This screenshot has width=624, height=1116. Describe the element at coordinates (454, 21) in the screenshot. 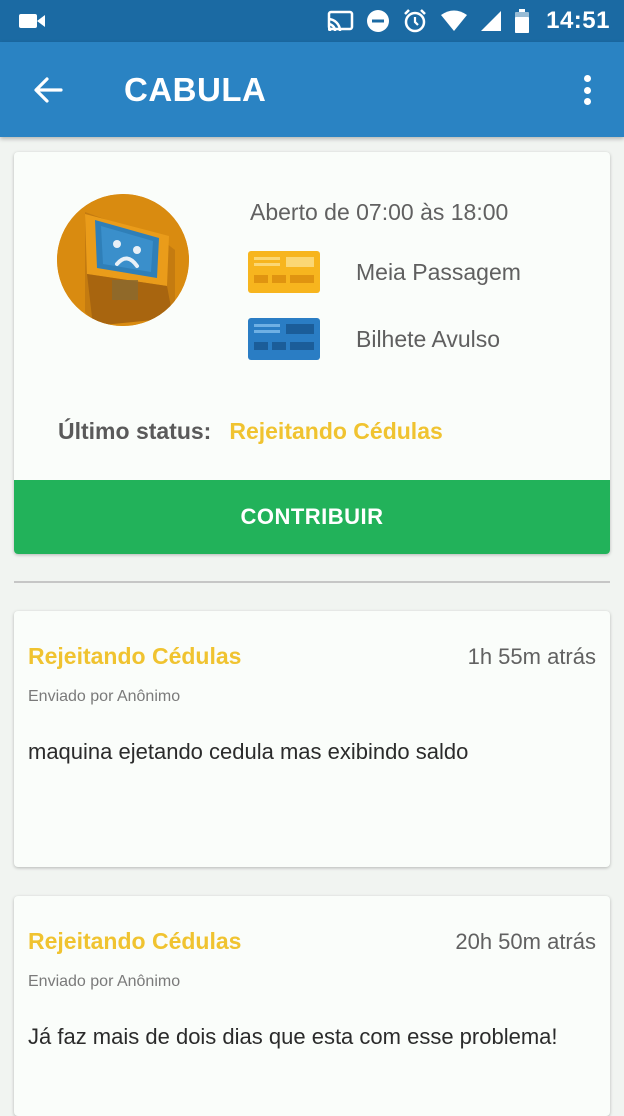

I see `wifi-icon` at that location.